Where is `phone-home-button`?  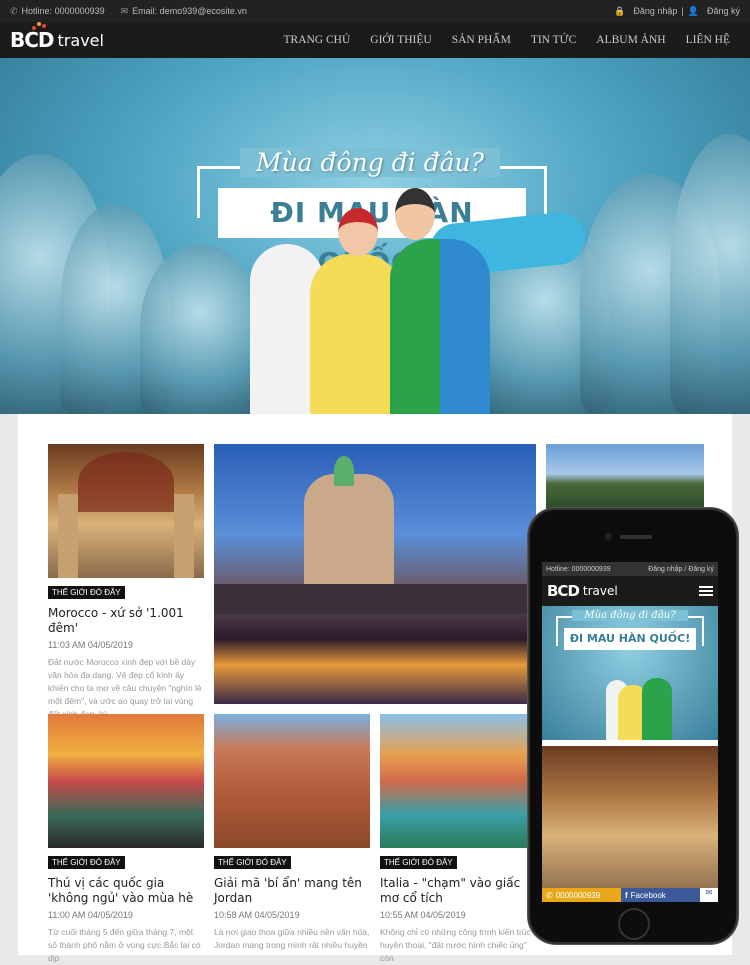
phone-home-button is located at coordinates (634, 924).